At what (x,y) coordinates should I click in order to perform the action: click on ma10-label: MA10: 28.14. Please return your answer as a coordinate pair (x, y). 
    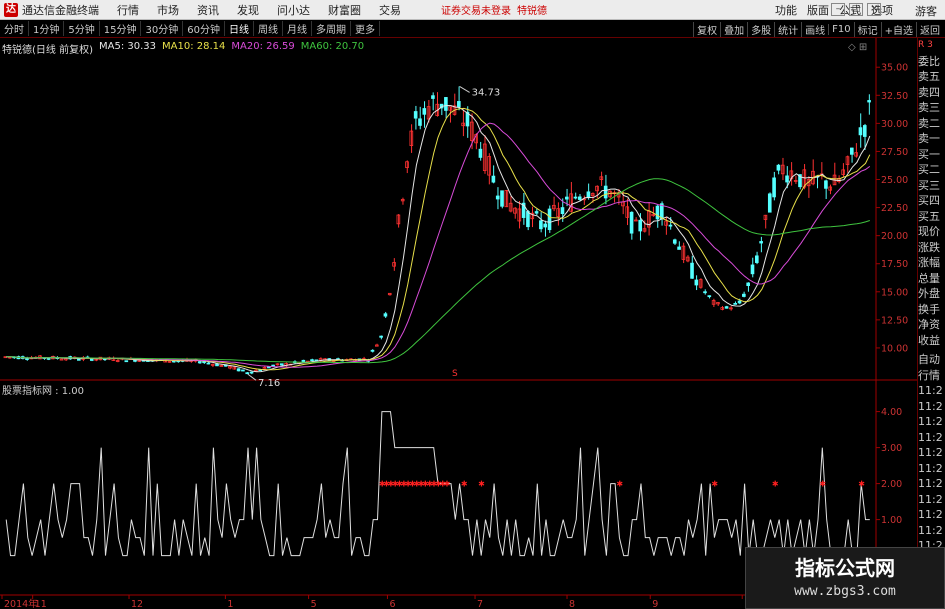
    Looking at the image, I should click on (194, 46).